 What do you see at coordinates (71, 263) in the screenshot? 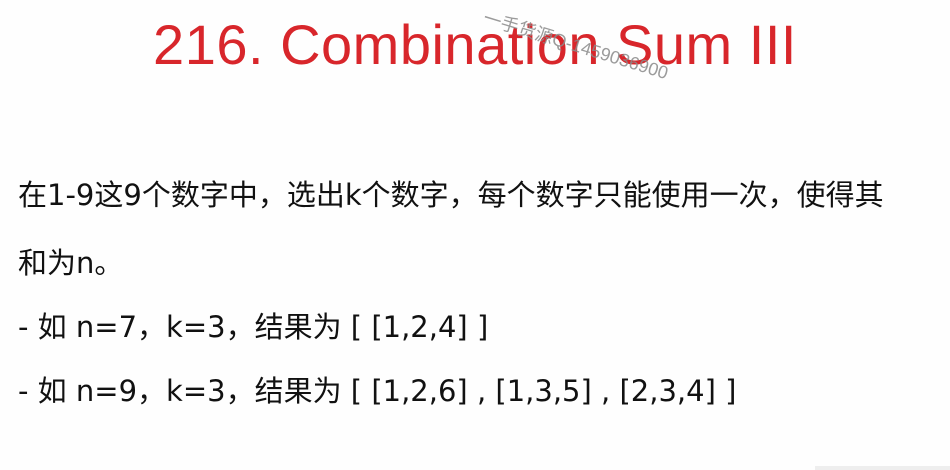
I see `description-line-2: 和为n。` at bounding box center [71, 263].